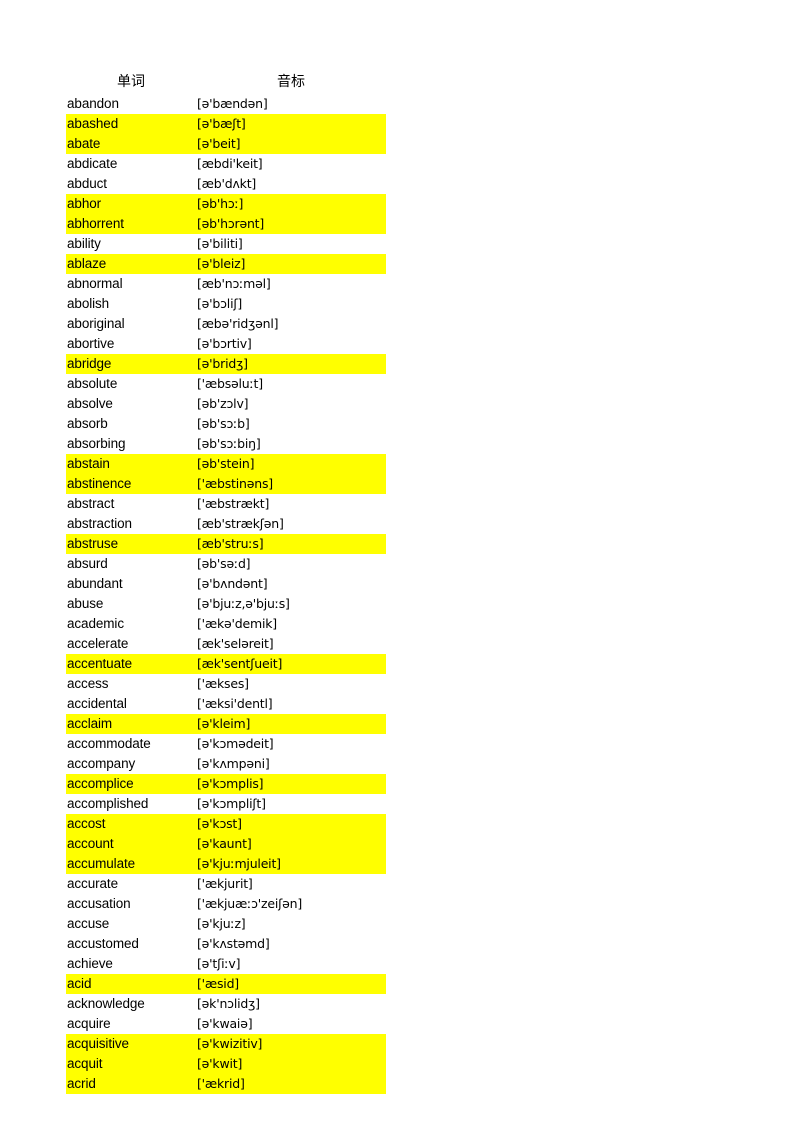 The width and height of the screenshot is (793, 1122). I want to click on table-row: accommodate [ə'kɔmədeit], so click(226, 744).